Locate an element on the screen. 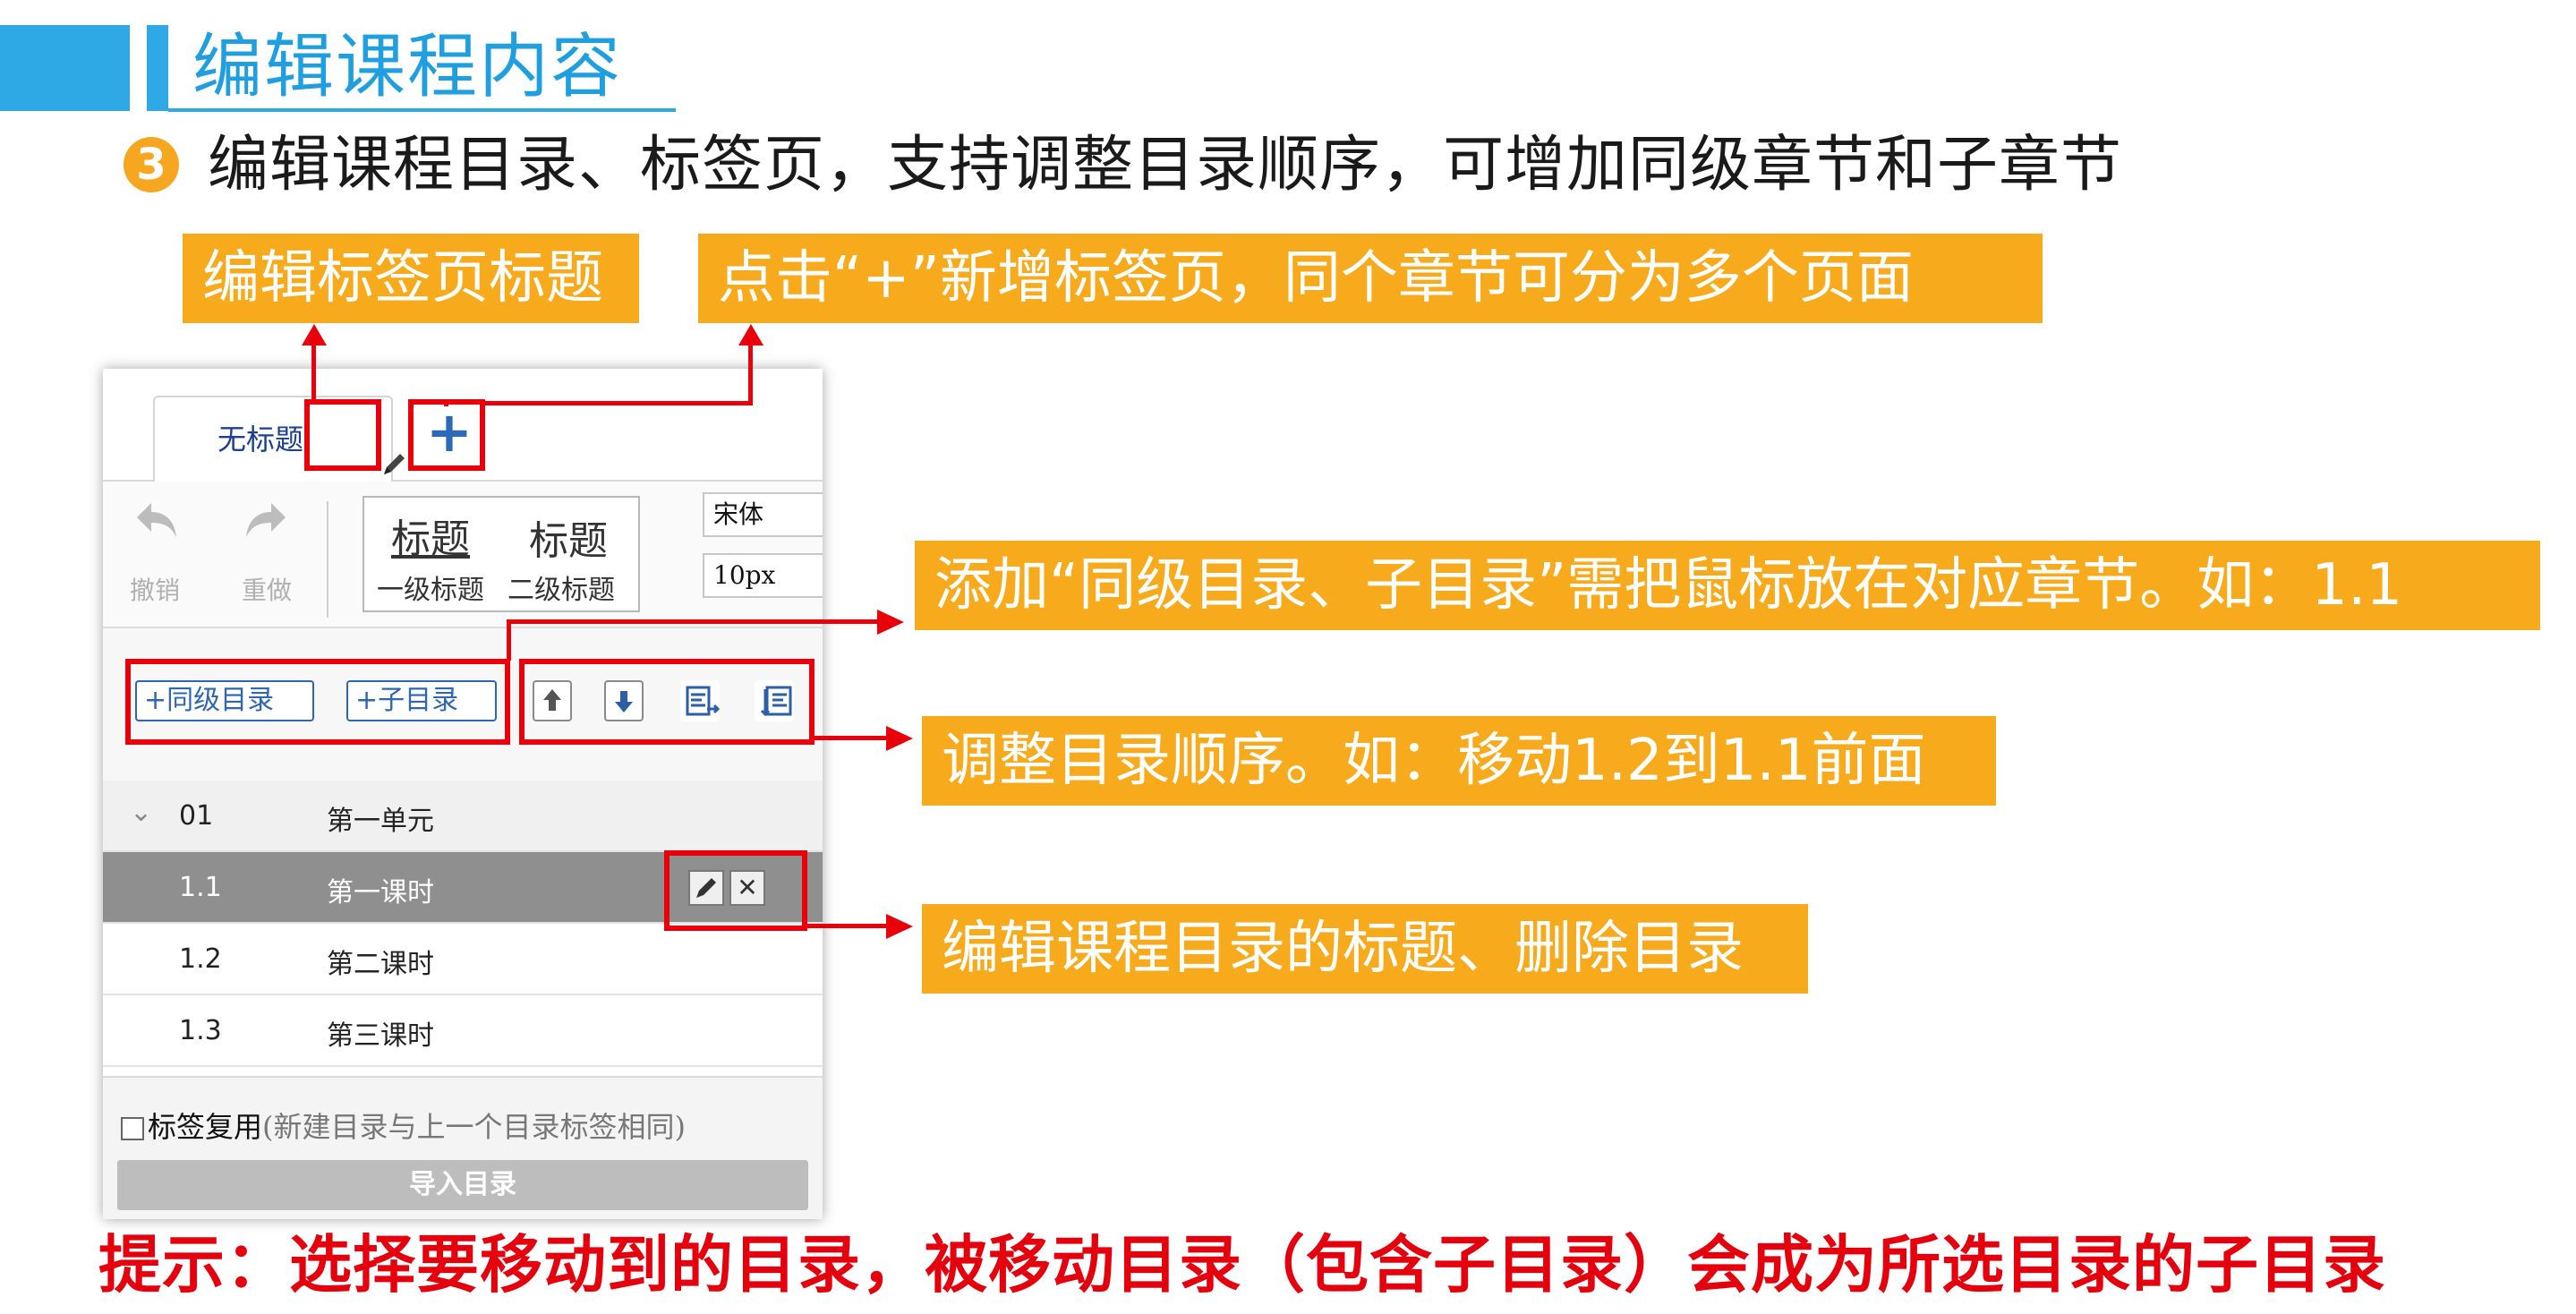 The image size is (2576, 1314). header-accent-block is located at coordinates (65, 68).